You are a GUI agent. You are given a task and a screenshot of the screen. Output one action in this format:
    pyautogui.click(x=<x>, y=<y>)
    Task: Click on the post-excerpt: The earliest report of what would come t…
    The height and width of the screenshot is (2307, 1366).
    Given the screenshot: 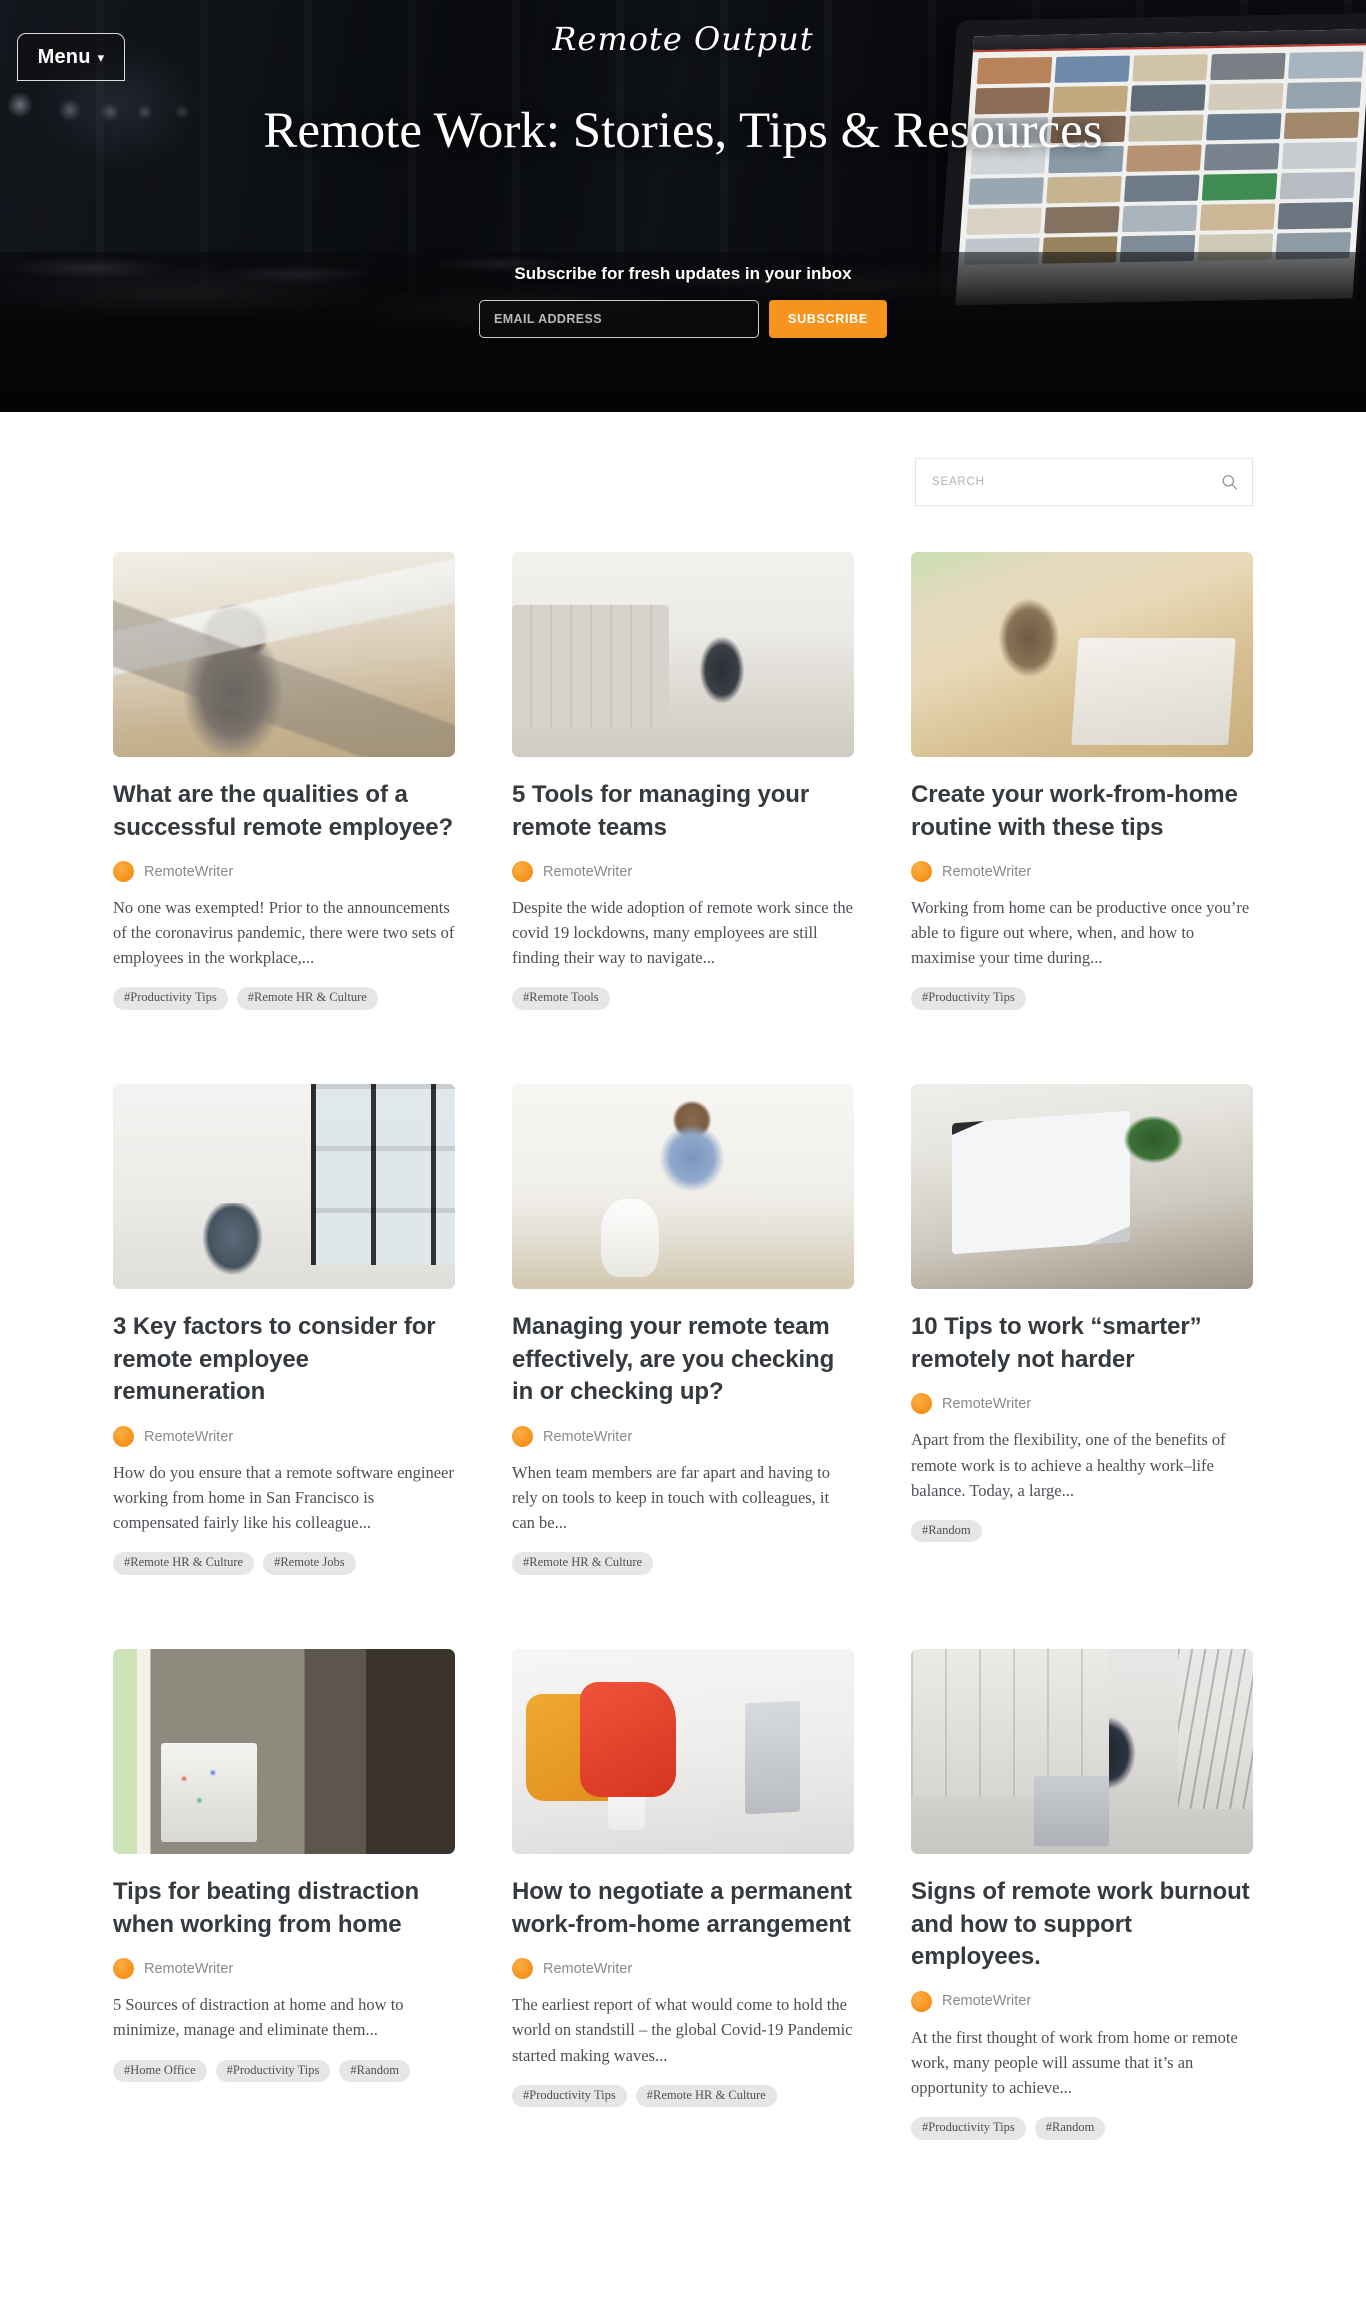 What is the action you would take?
    pyautogui.click(x=682, y=2030)
    